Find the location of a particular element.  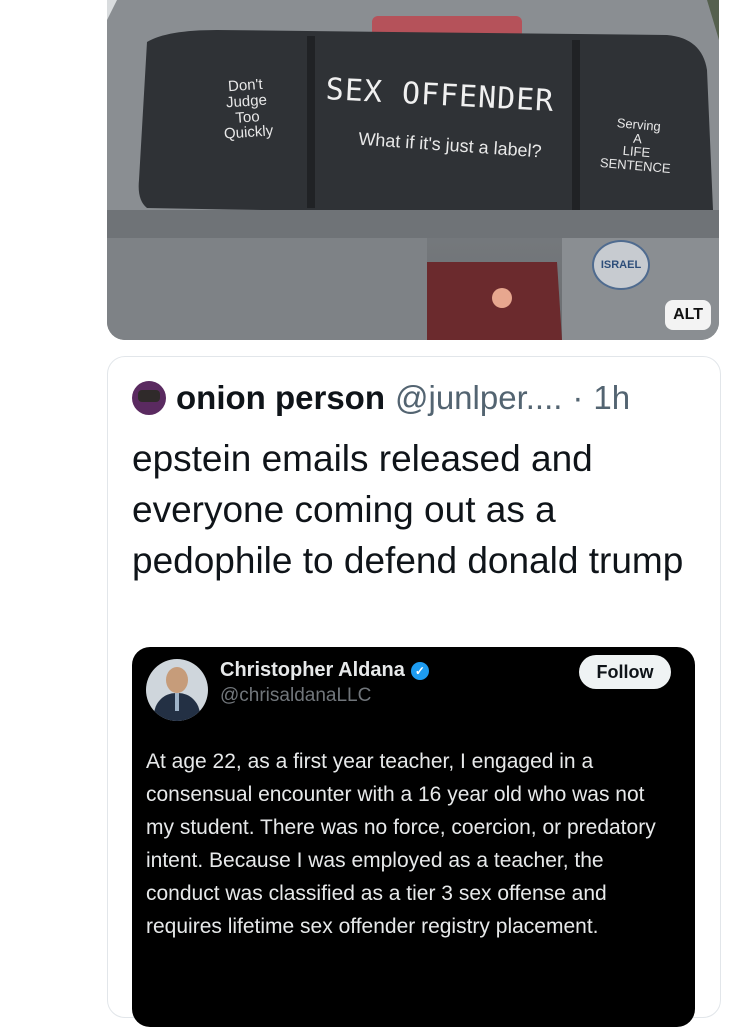

embed-author-name: Christopher Aldana ✓ is located at coordinates (324, 670).